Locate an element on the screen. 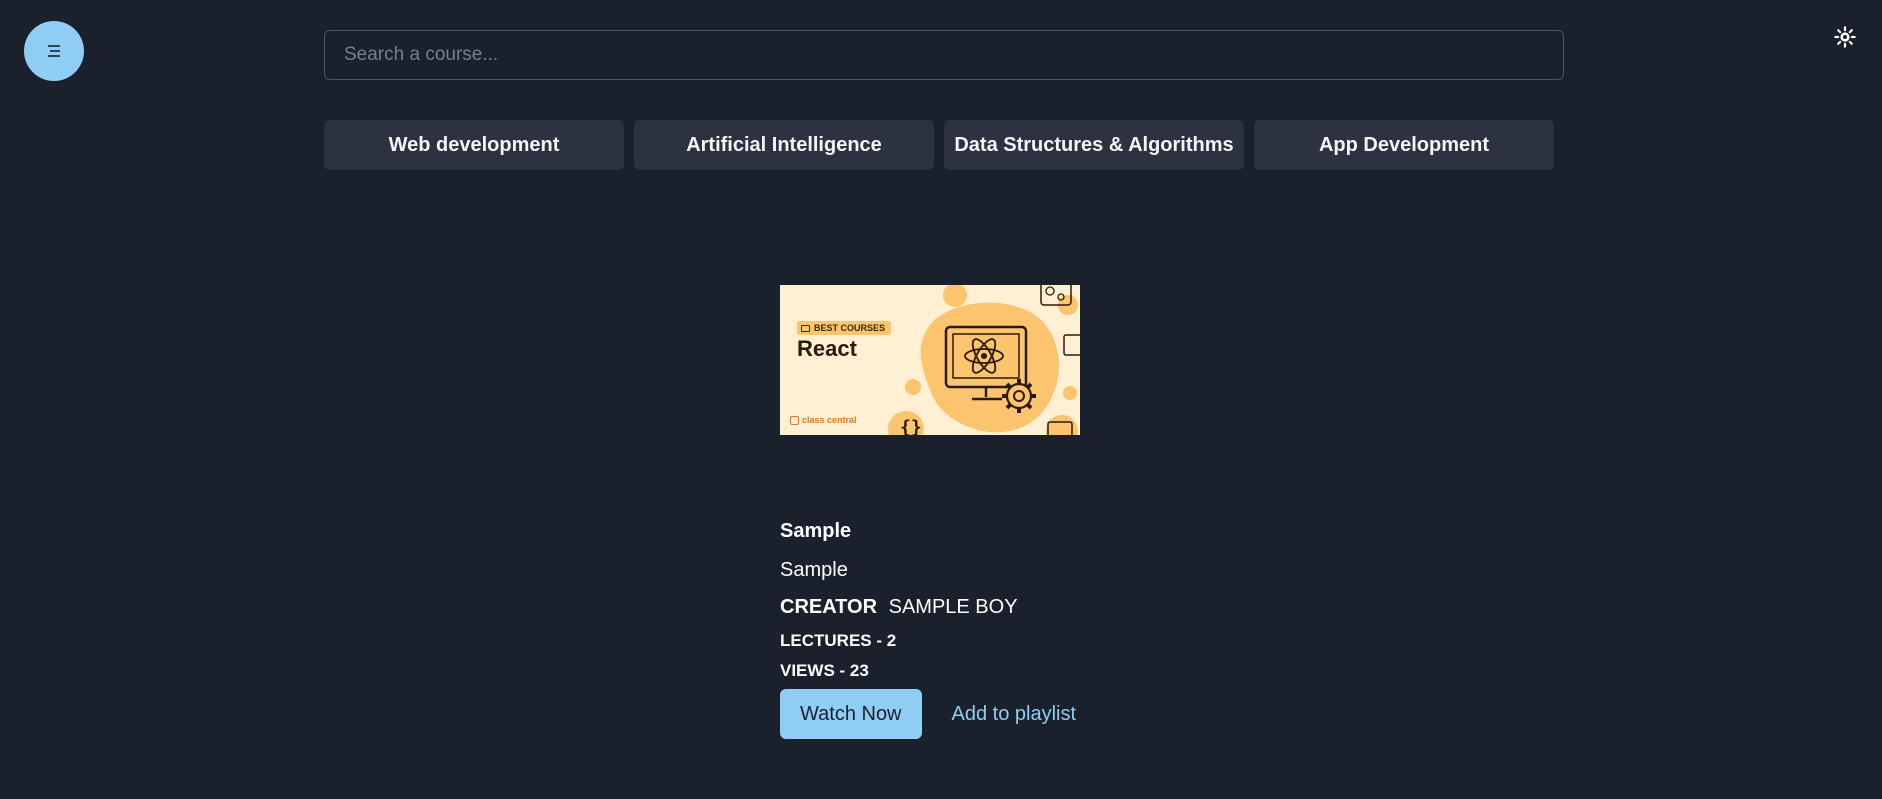 The width and height of the screenshot is (1882, 799). course-description: Sample is located at coordinates (814, 570).